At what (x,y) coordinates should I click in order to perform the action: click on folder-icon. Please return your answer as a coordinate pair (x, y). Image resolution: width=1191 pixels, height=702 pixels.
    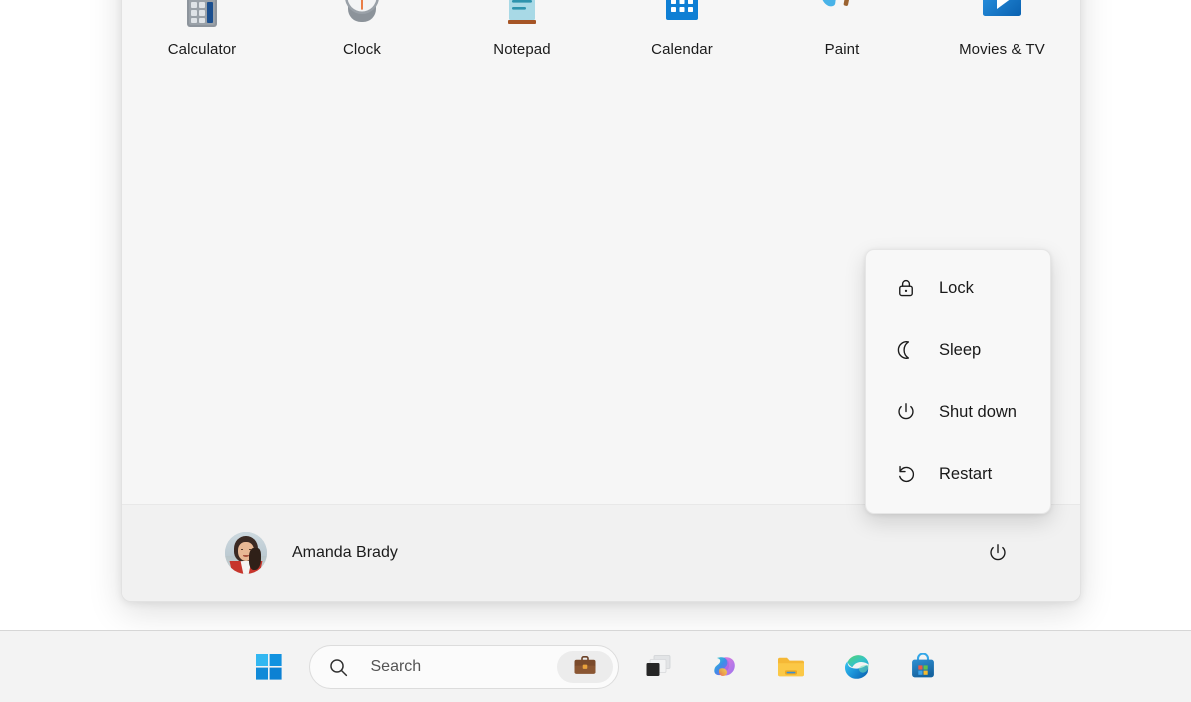
    Looking at the image, I should click on (790, 667).